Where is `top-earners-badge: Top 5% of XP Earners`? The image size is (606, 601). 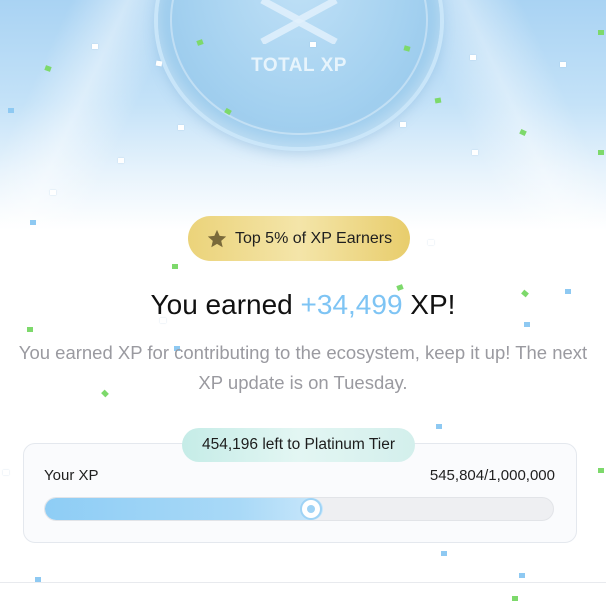 top-earners-badge: Top 5% of XP Earners is located at coordinates (299, 238).